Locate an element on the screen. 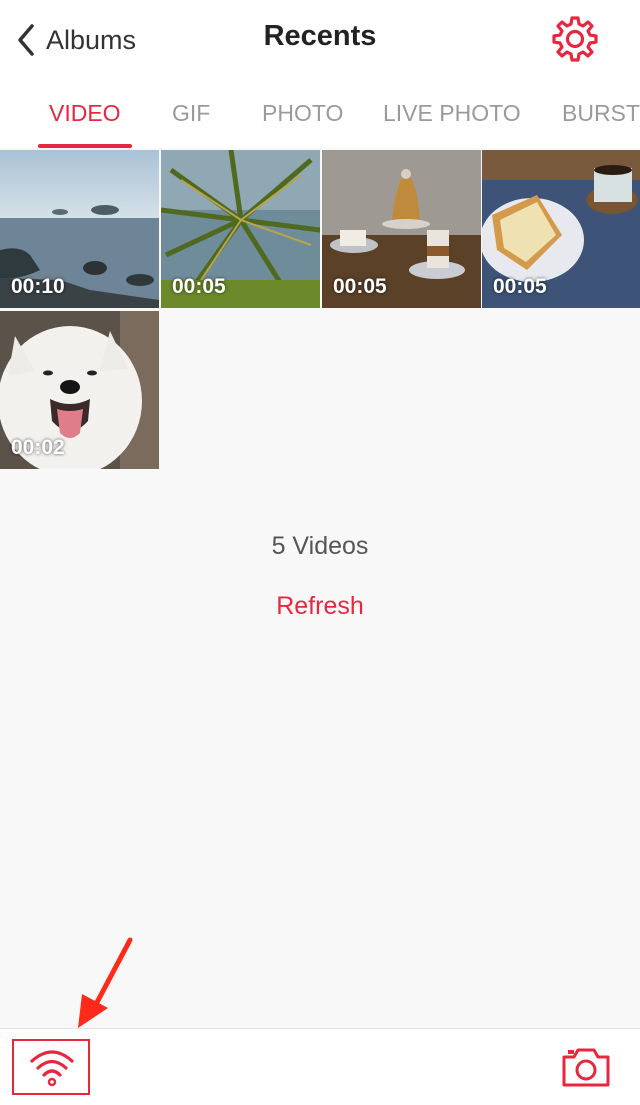 Image resolution: width=640 pixels, height=1105 pixels. video-count-label: 5 Videos is located at coordinates (320, 546).